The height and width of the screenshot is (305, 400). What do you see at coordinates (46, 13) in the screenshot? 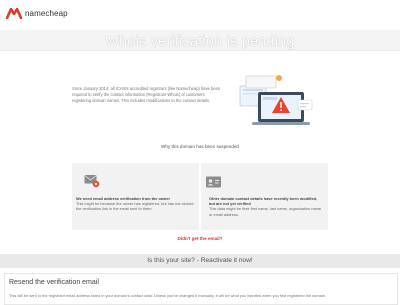
I see `logo-text: namecheap` at bounding box center [46, 13].